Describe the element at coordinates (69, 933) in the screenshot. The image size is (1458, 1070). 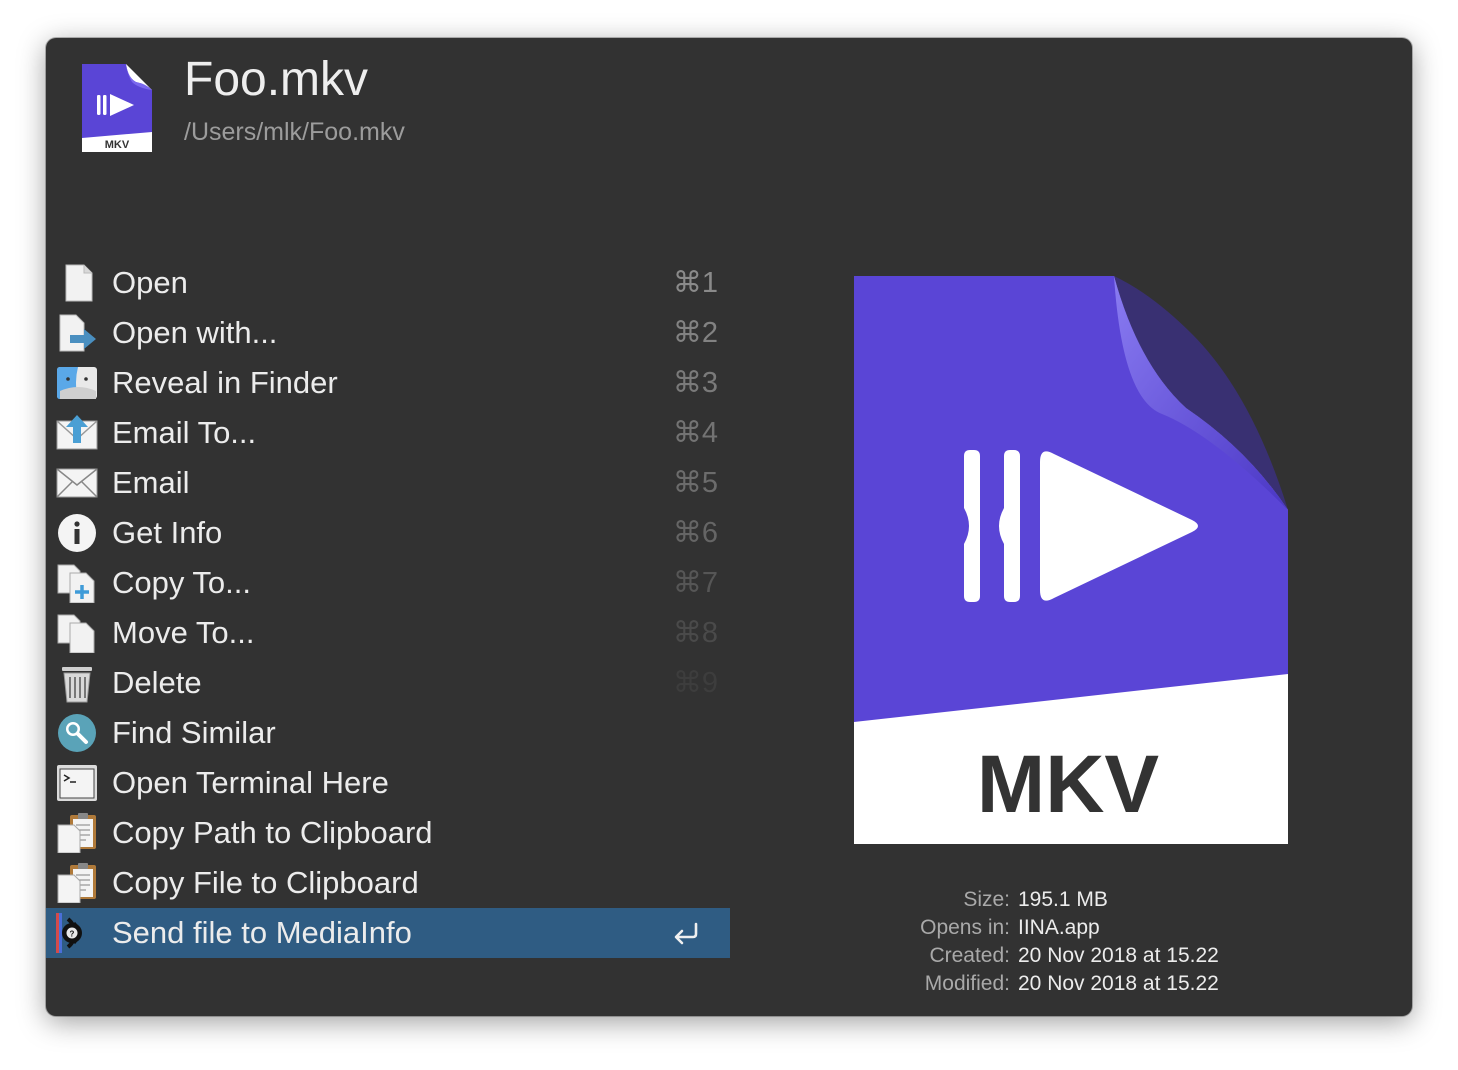
I see `mediainfo-icon: ?` at that location.